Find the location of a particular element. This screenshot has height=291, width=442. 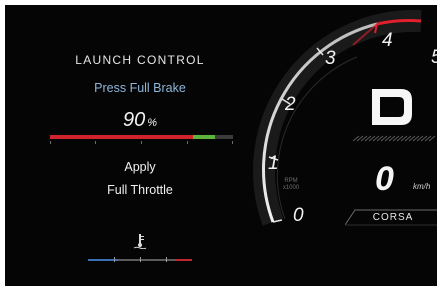

rpm-tick-4: 4 is located at coordinates (387, 40).